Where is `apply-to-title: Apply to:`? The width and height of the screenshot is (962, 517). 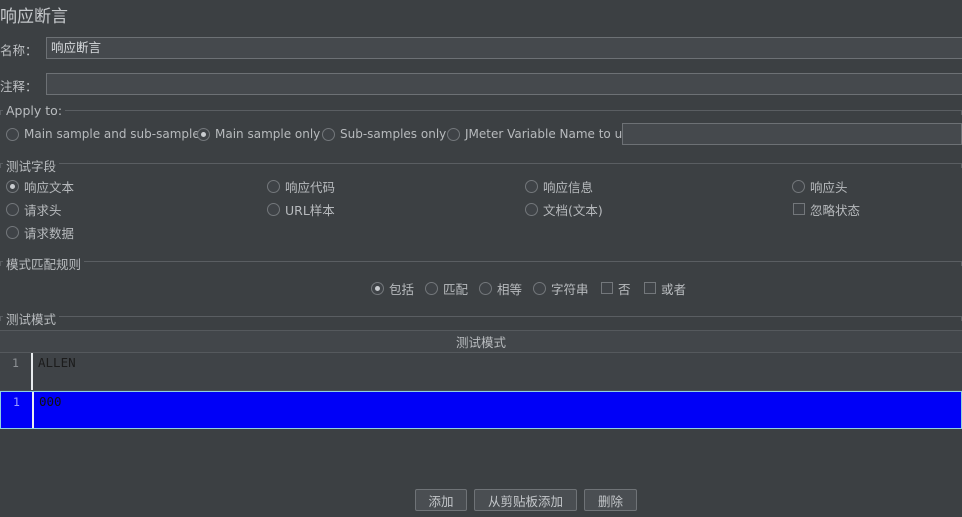
apply-to-title: Apply to: is located at coordinates (34, 110).